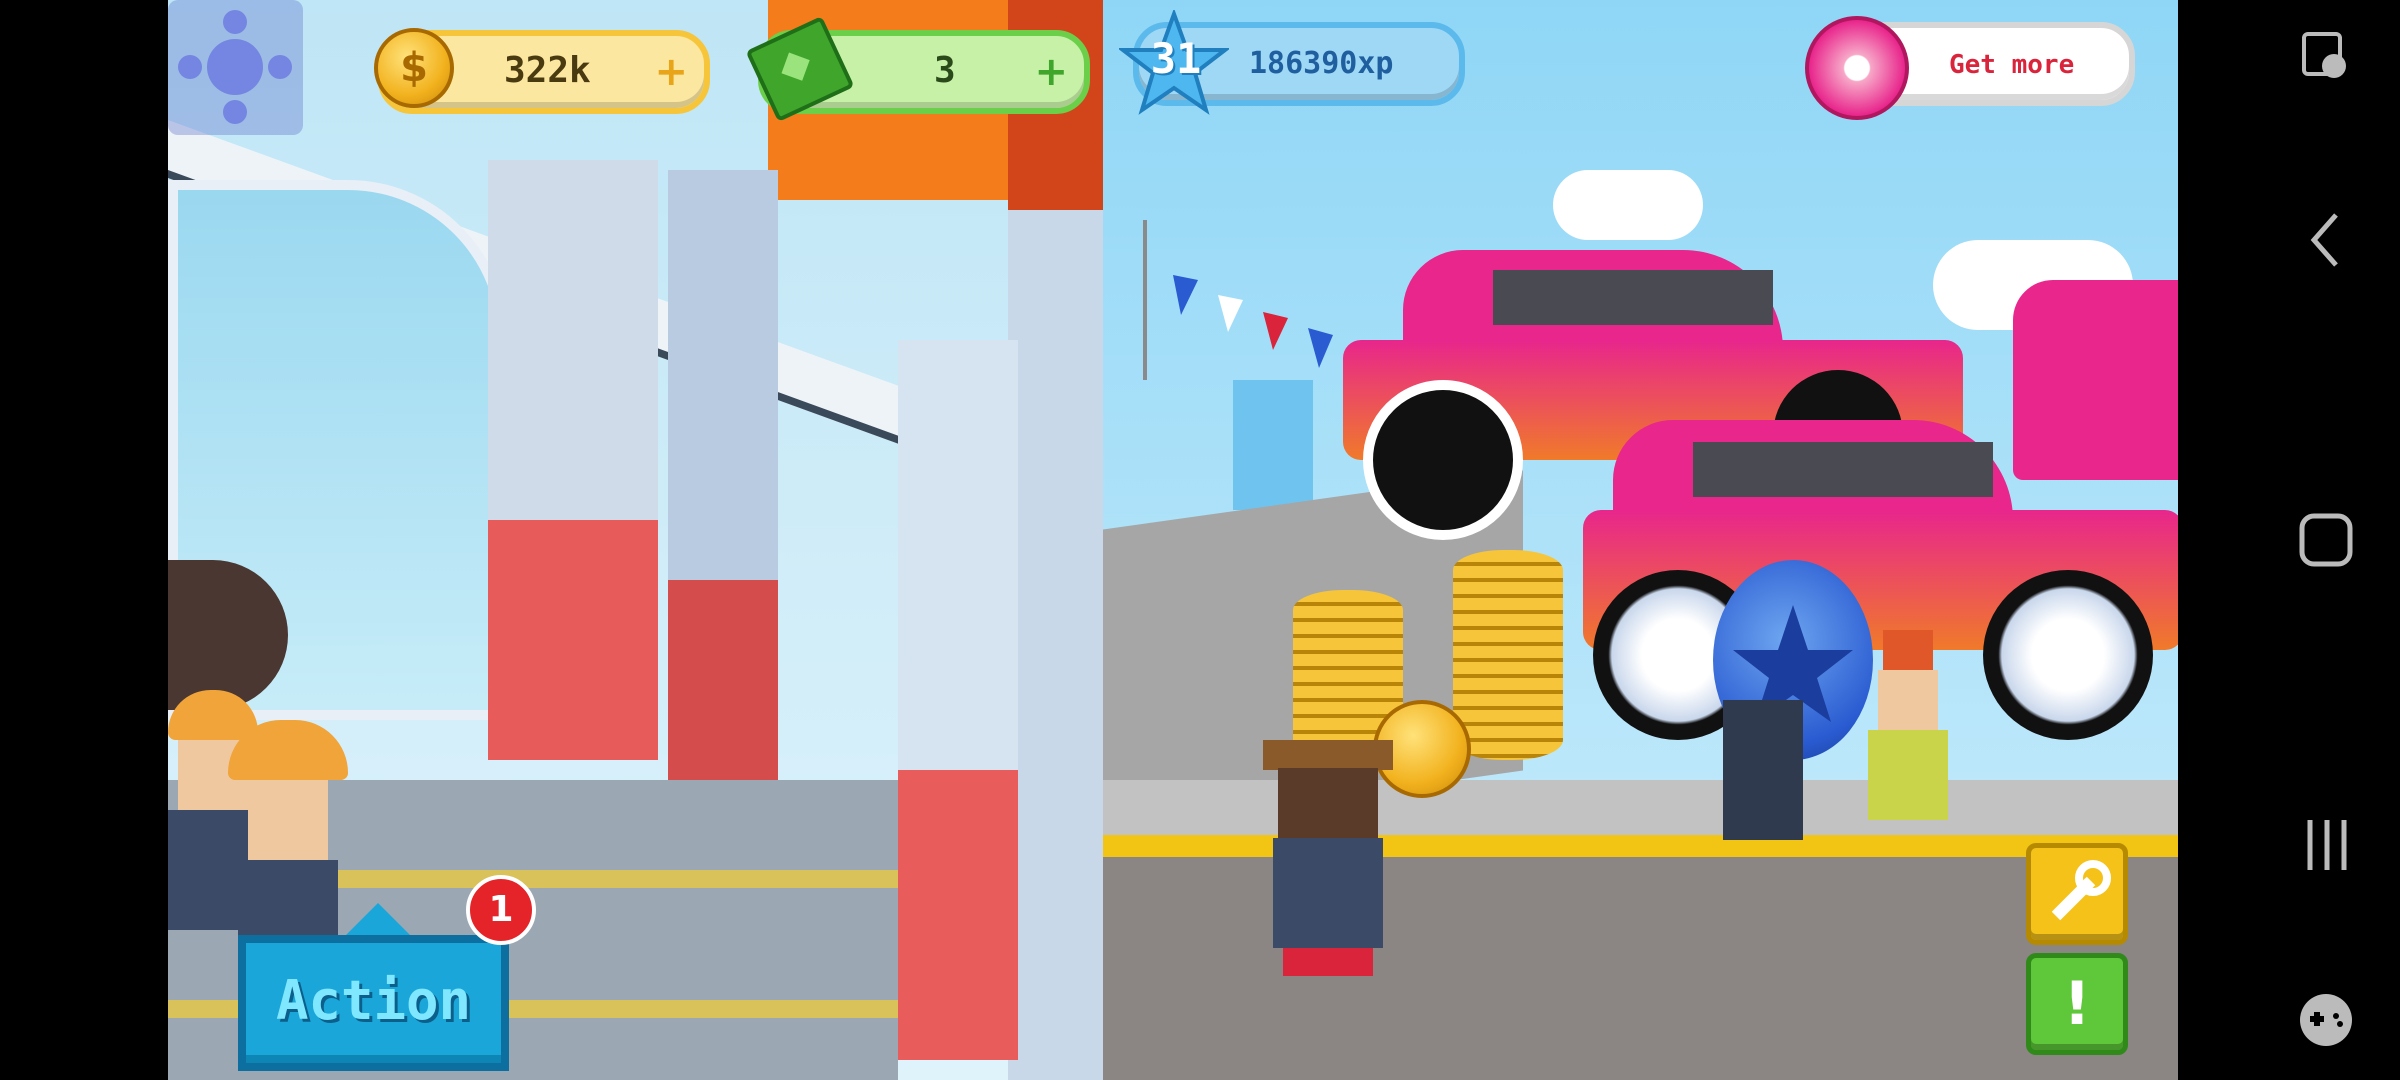  Describe the element at coordinates (1857, 68) in the screenshot. I see `donut-icon` at that location.